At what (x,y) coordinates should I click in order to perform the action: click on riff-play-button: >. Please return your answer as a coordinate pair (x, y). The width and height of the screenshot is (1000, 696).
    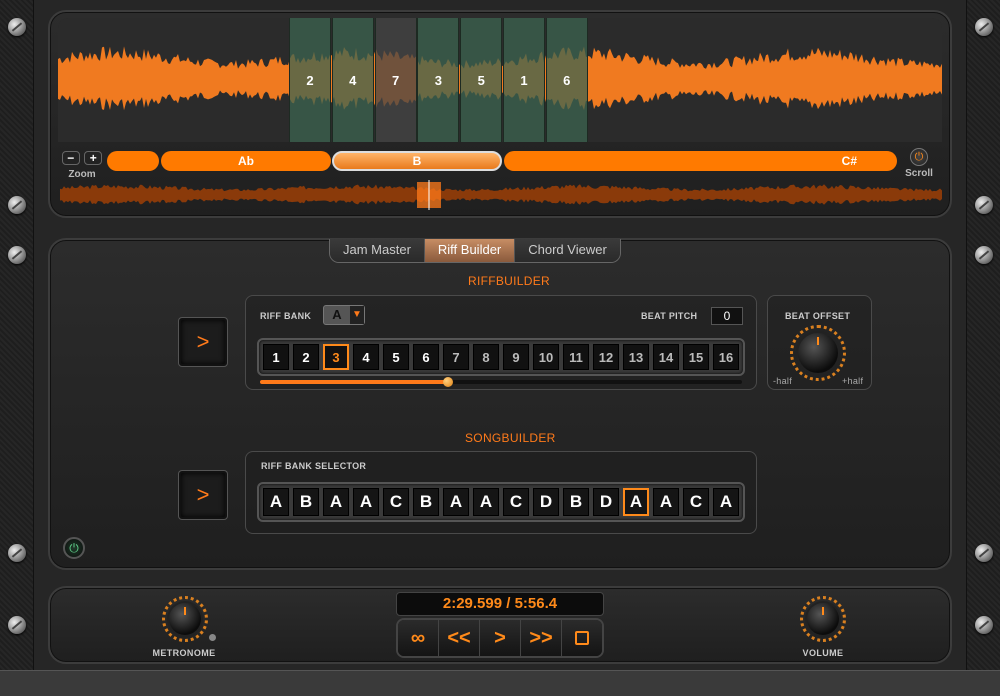
    Looking at the image, I should click on (203, 342).